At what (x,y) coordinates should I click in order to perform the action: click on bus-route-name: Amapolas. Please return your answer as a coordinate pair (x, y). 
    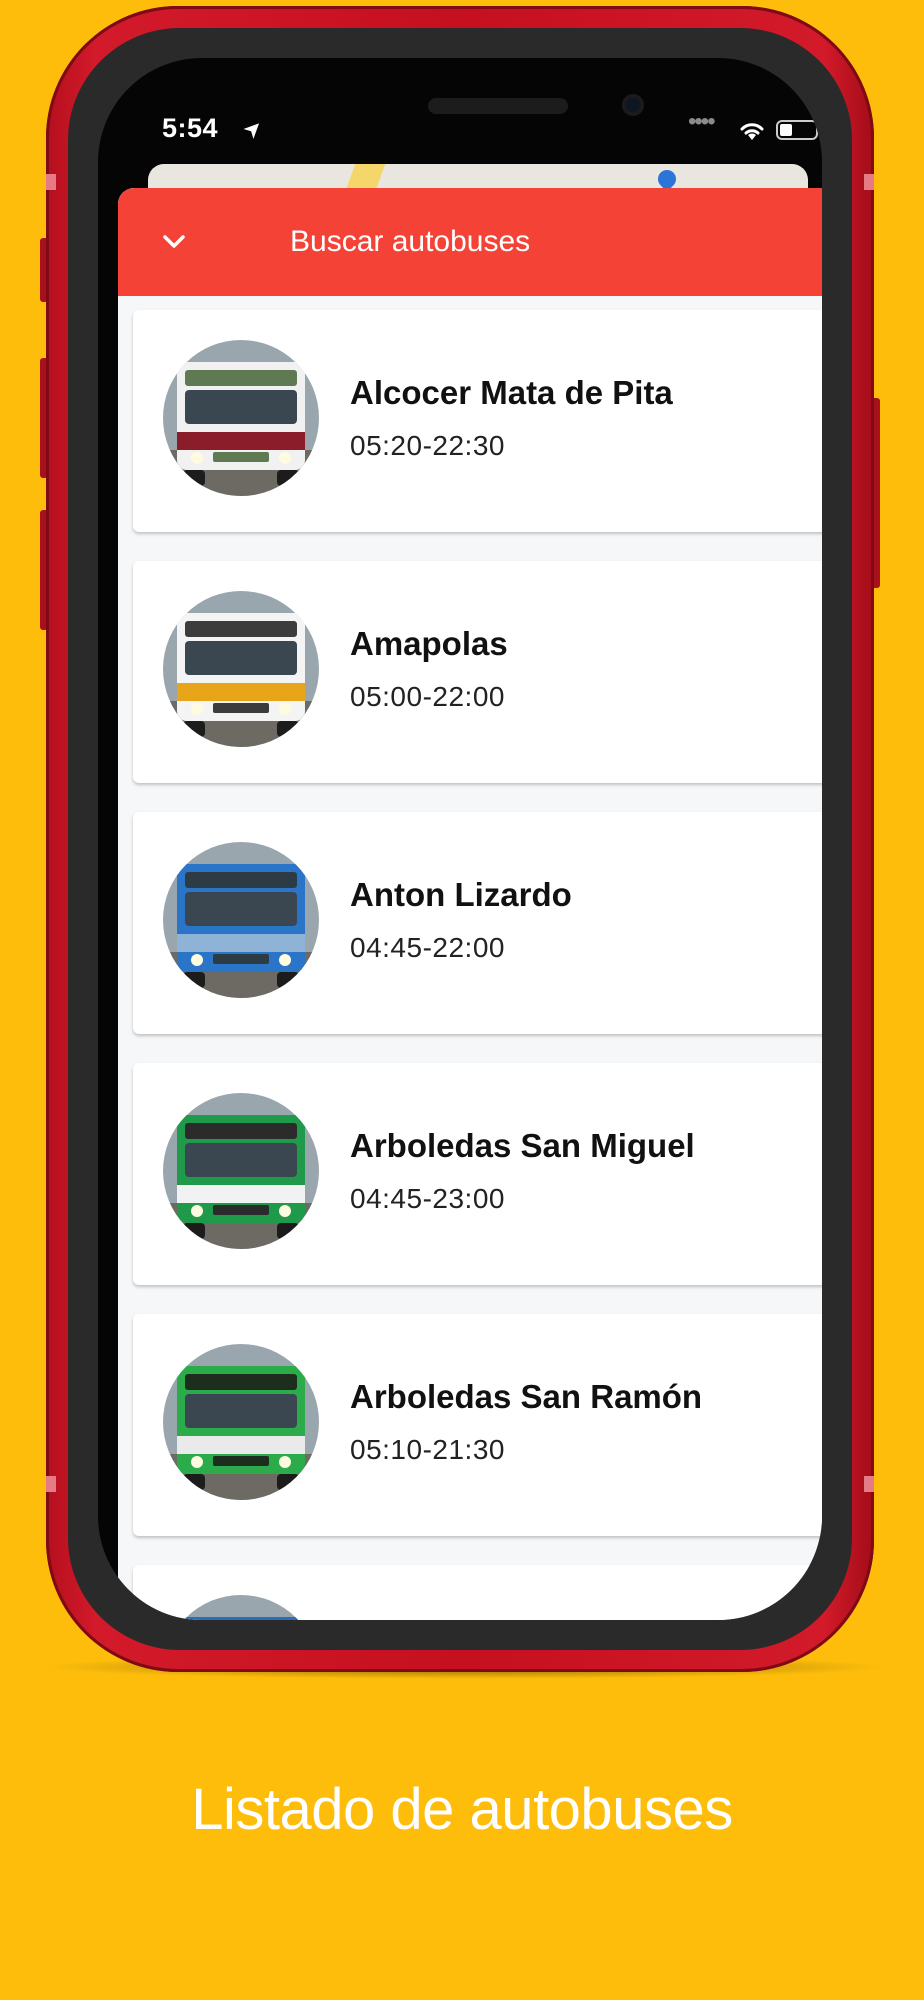
    Looking at the image, I should click on (429, 643).